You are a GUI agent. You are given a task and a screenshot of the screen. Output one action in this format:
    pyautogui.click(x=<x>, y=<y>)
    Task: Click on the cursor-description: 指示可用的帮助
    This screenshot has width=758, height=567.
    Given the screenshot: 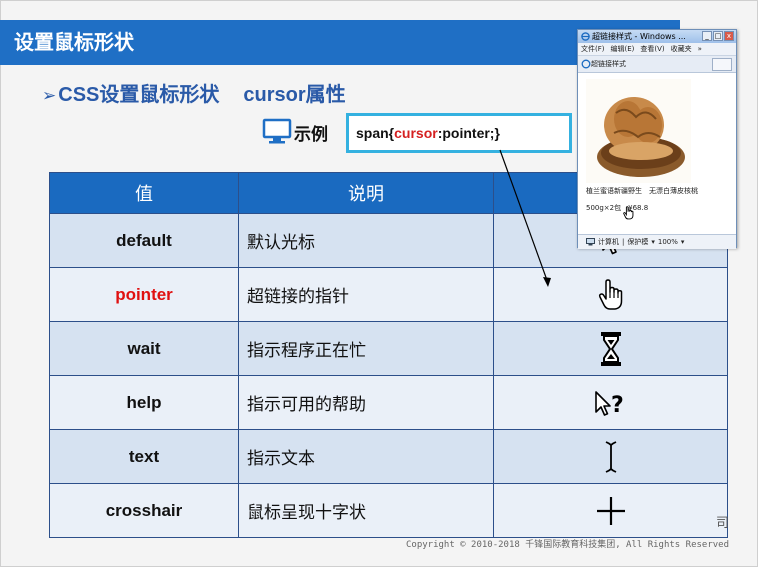 What is the action you would take?
    pyautogui.click(x=366, y=402)
    